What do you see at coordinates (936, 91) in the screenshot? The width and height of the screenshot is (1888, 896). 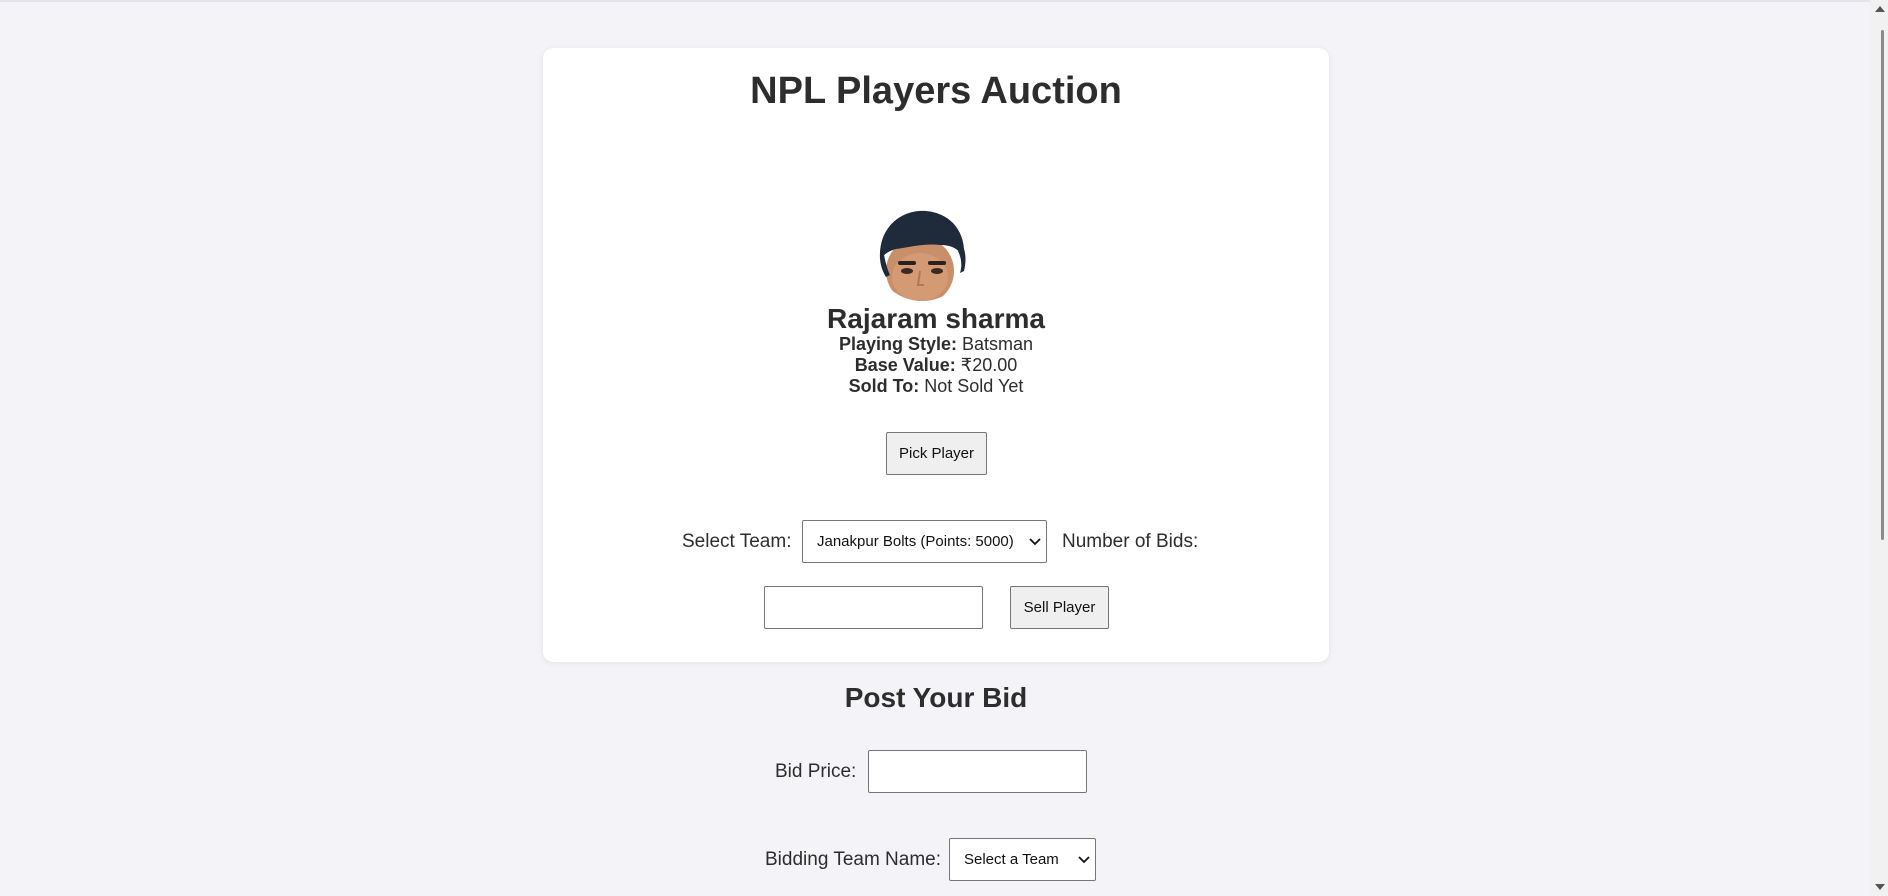 I see `page-title: NPL Players Auction` at bounding box center [936, 91].